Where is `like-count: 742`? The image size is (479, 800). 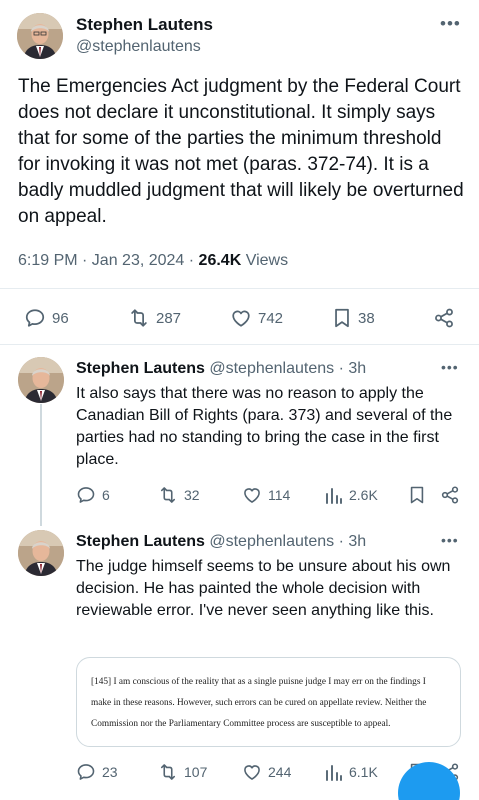 like-count: 742 is located at coordinates (271, 318).